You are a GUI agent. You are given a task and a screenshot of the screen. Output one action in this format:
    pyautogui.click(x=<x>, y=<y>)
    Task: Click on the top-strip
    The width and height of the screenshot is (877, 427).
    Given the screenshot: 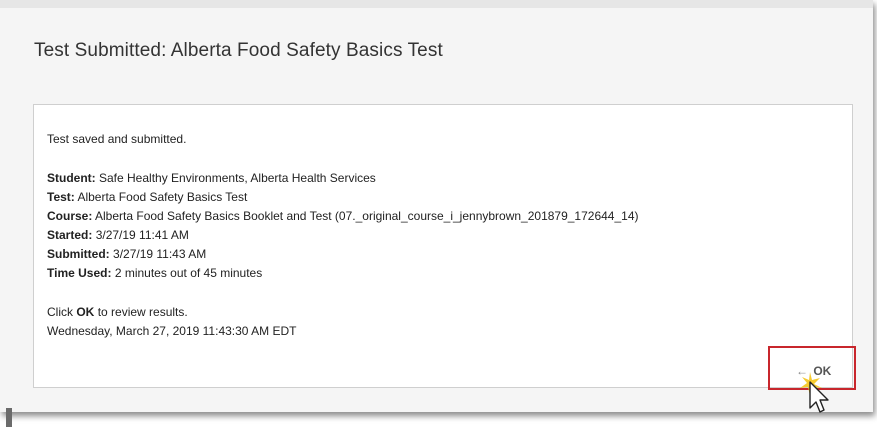 What is the action you would take?
    pyautogui.click(x=436, y=4)
    